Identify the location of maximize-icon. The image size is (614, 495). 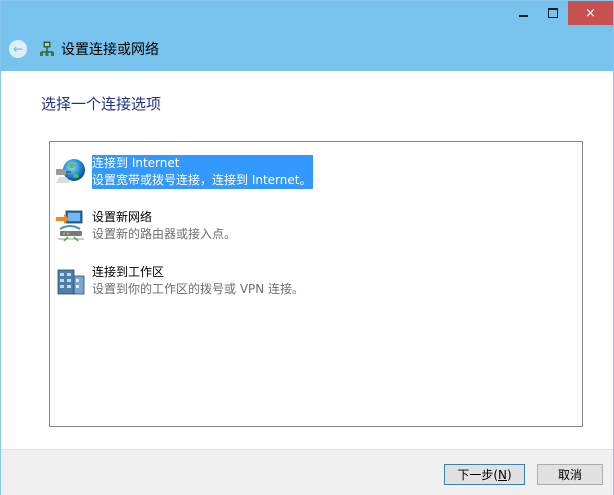
(553, 13).